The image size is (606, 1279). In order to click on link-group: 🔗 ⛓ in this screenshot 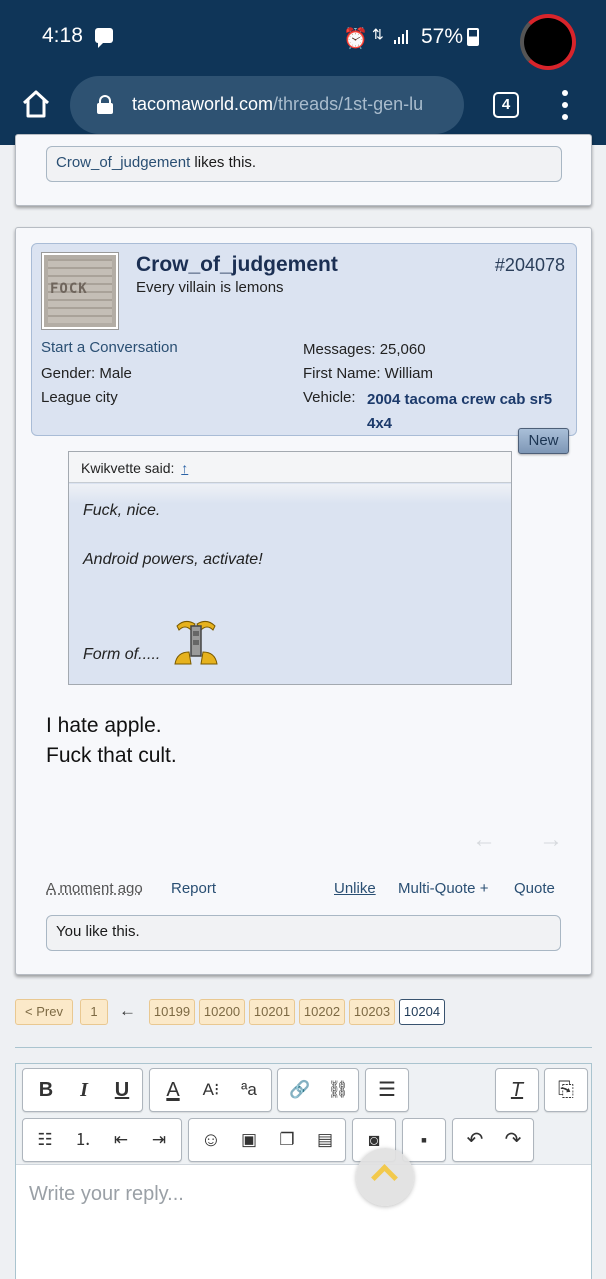, I will do `click(318, 1090)`.